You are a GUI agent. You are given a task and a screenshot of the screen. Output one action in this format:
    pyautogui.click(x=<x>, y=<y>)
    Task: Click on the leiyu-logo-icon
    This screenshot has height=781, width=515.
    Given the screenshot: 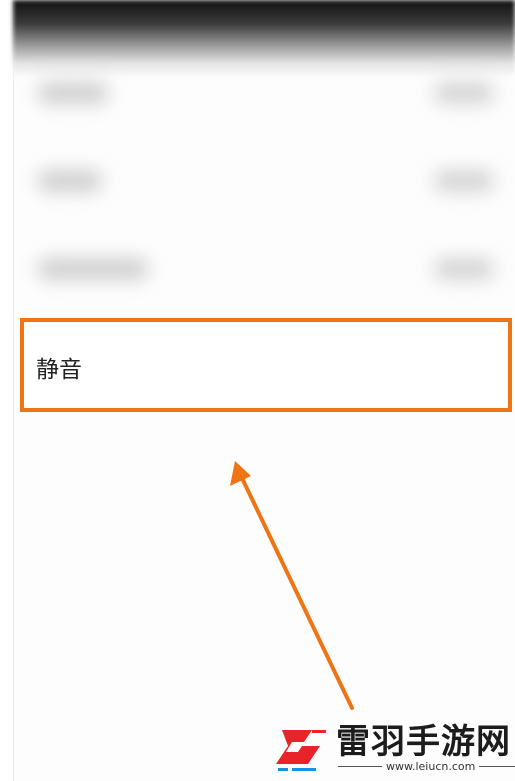 What is the action you would take?
    pyautogui.click(x=301, y=750)
    